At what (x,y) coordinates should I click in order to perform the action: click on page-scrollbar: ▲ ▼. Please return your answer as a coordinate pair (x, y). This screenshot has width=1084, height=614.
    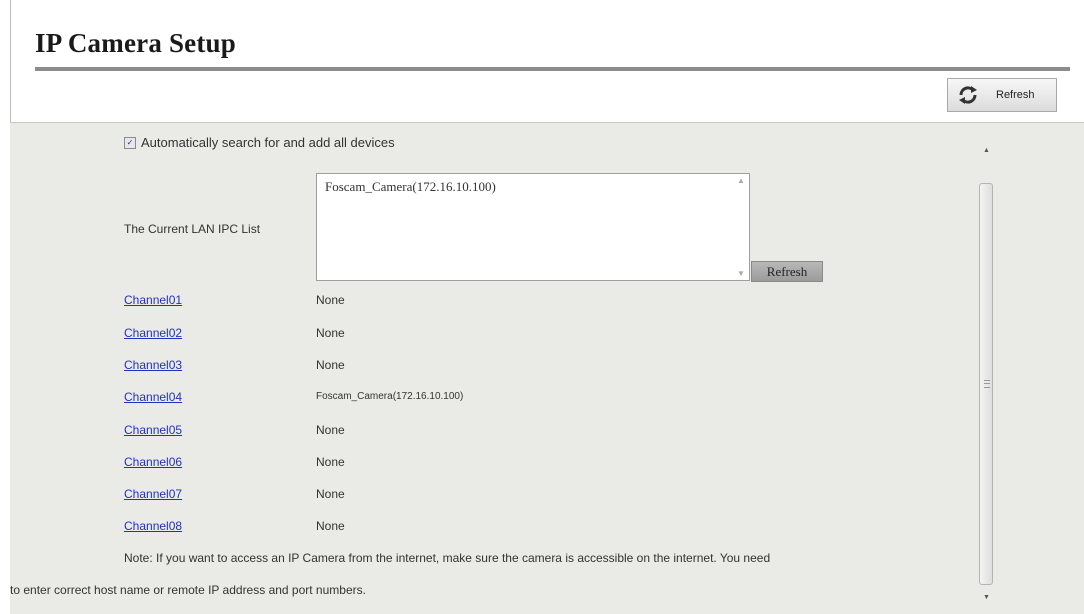
    Looking at the image, I should click on (986, 369).